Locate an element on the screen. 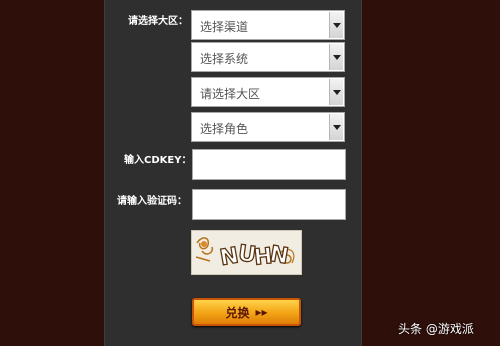 The height and width of the screenshot is (346, 500). server-label: 请选择大区： is located at coordinates (158, 21).